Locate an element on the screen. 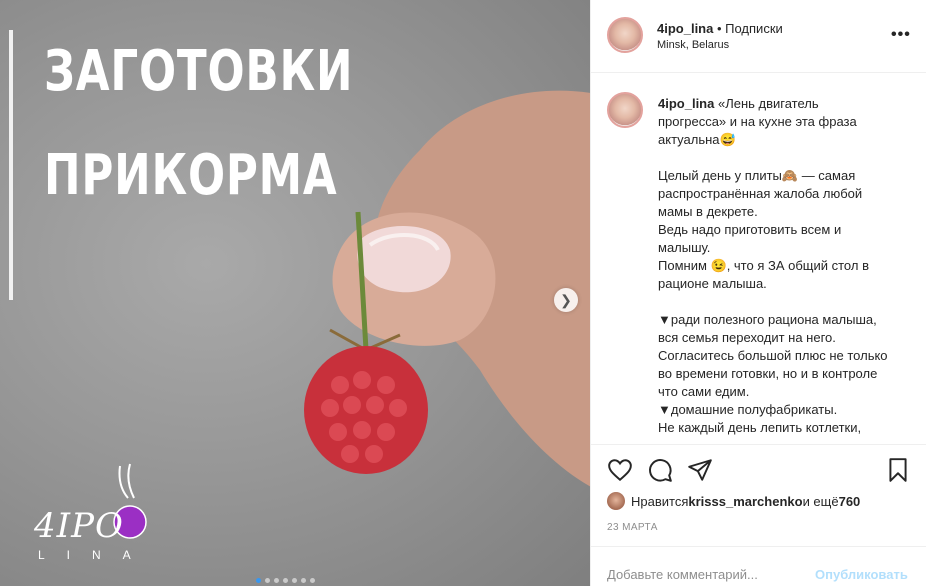 The width and height of the screenshot is (926, 587). likes-middle: и ещё is located at coordinates (820, 501).